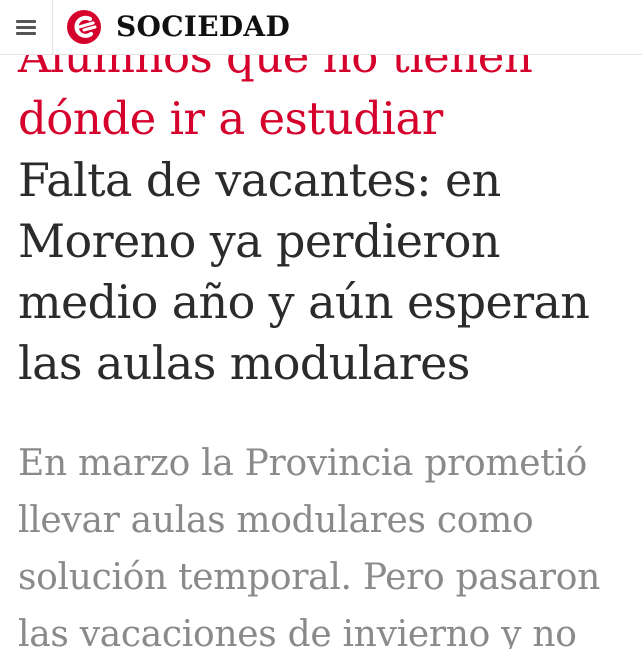 The image size is (642, 649). I want to click on brand-link: SOCIEDAD, so click(178, 27).